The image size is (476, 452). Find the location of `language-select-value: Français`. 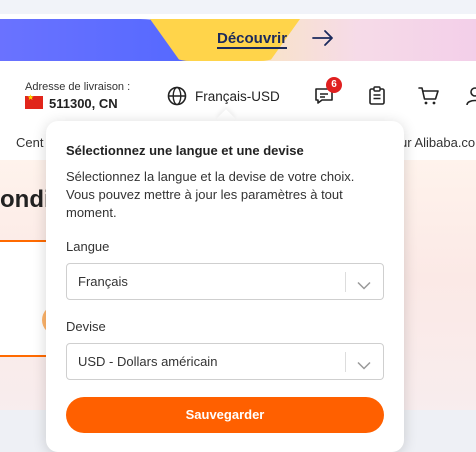

language-select-value: Français is located at coordinates (103, 281).